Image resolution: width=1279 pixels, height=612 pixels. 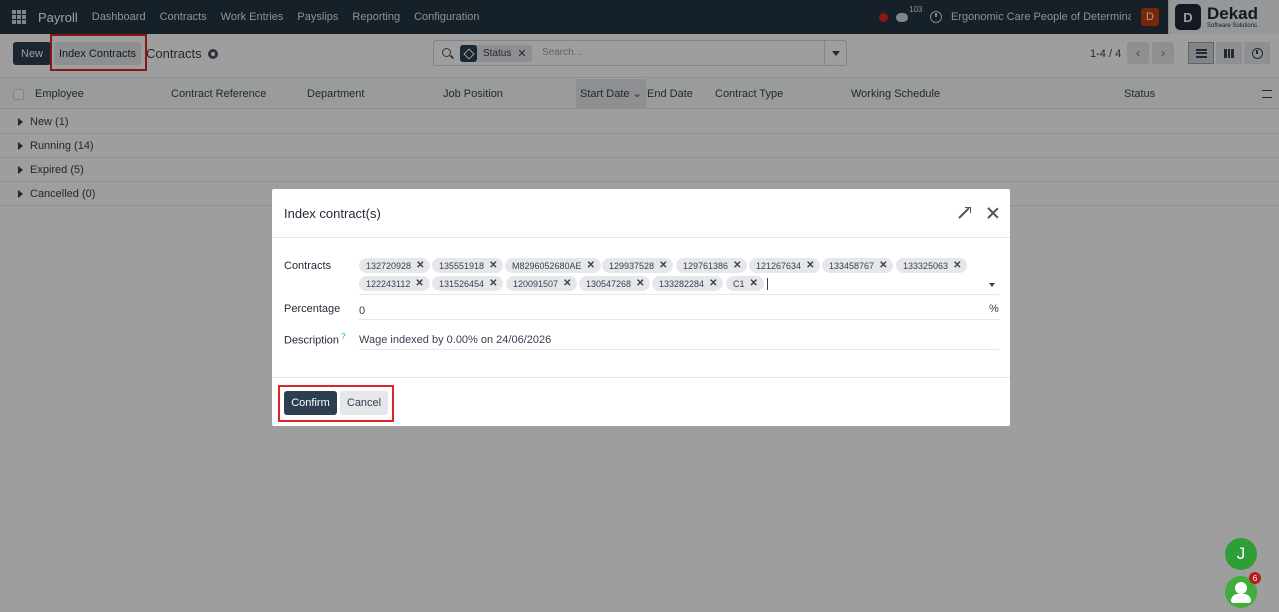 I want to click on confirm-button: Confirm, so click(x=310, y=403).